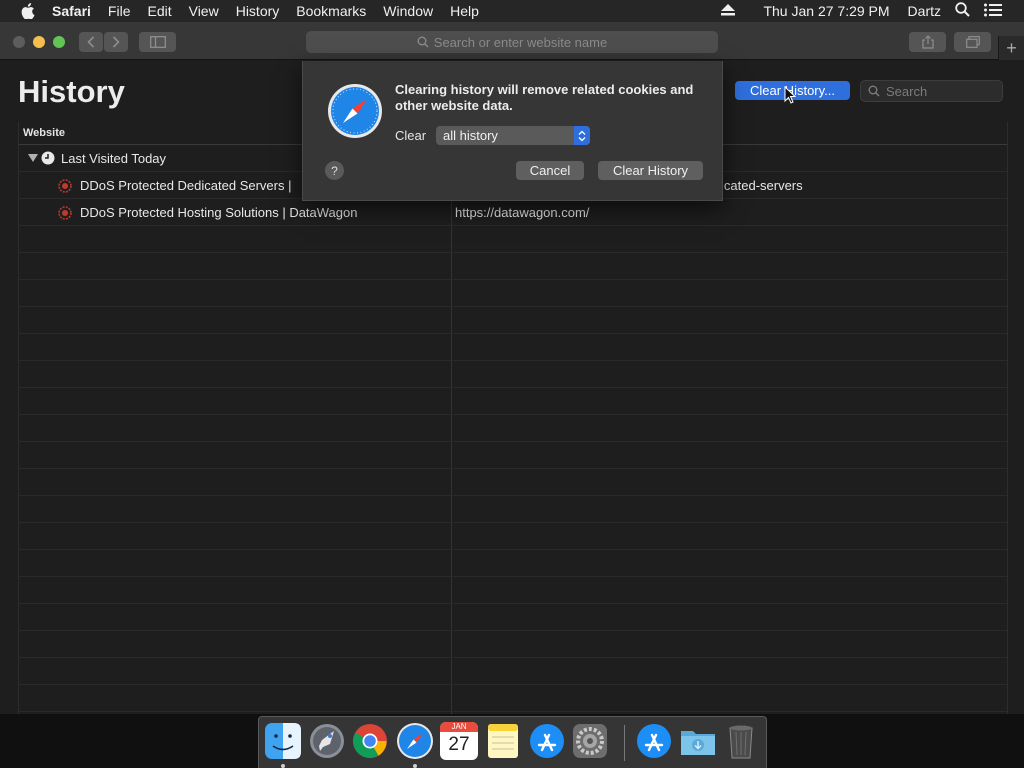  What do you see at coordinates (550, 170) in the screenshot?
I see `cancel-button: Cancel` at bounding box center [550, 170].